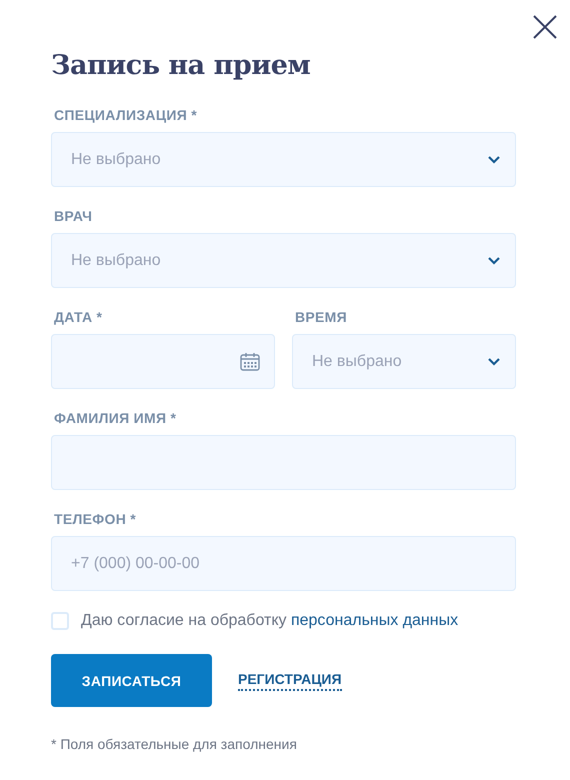 This screenshot has width=570, height=780. Describe the element at coordinates (290, 680) in the screenshot. I see `register-link: РЕГИСТРАЦИЯ` at that location.